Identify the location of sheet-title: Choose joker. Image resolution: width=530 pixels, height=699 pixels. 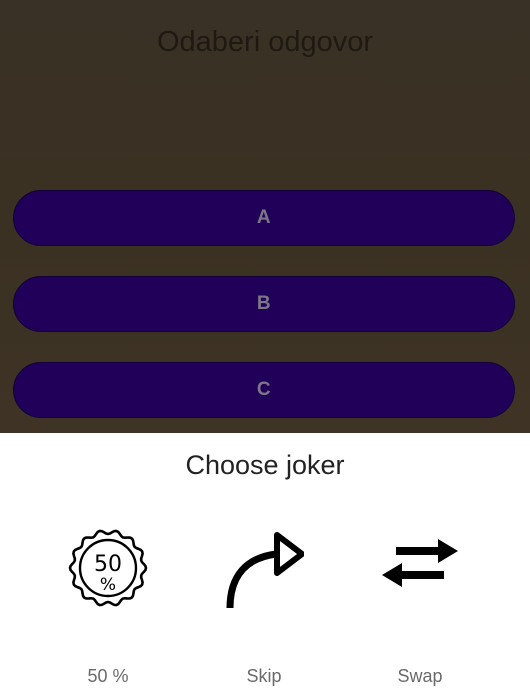
(265, 465).